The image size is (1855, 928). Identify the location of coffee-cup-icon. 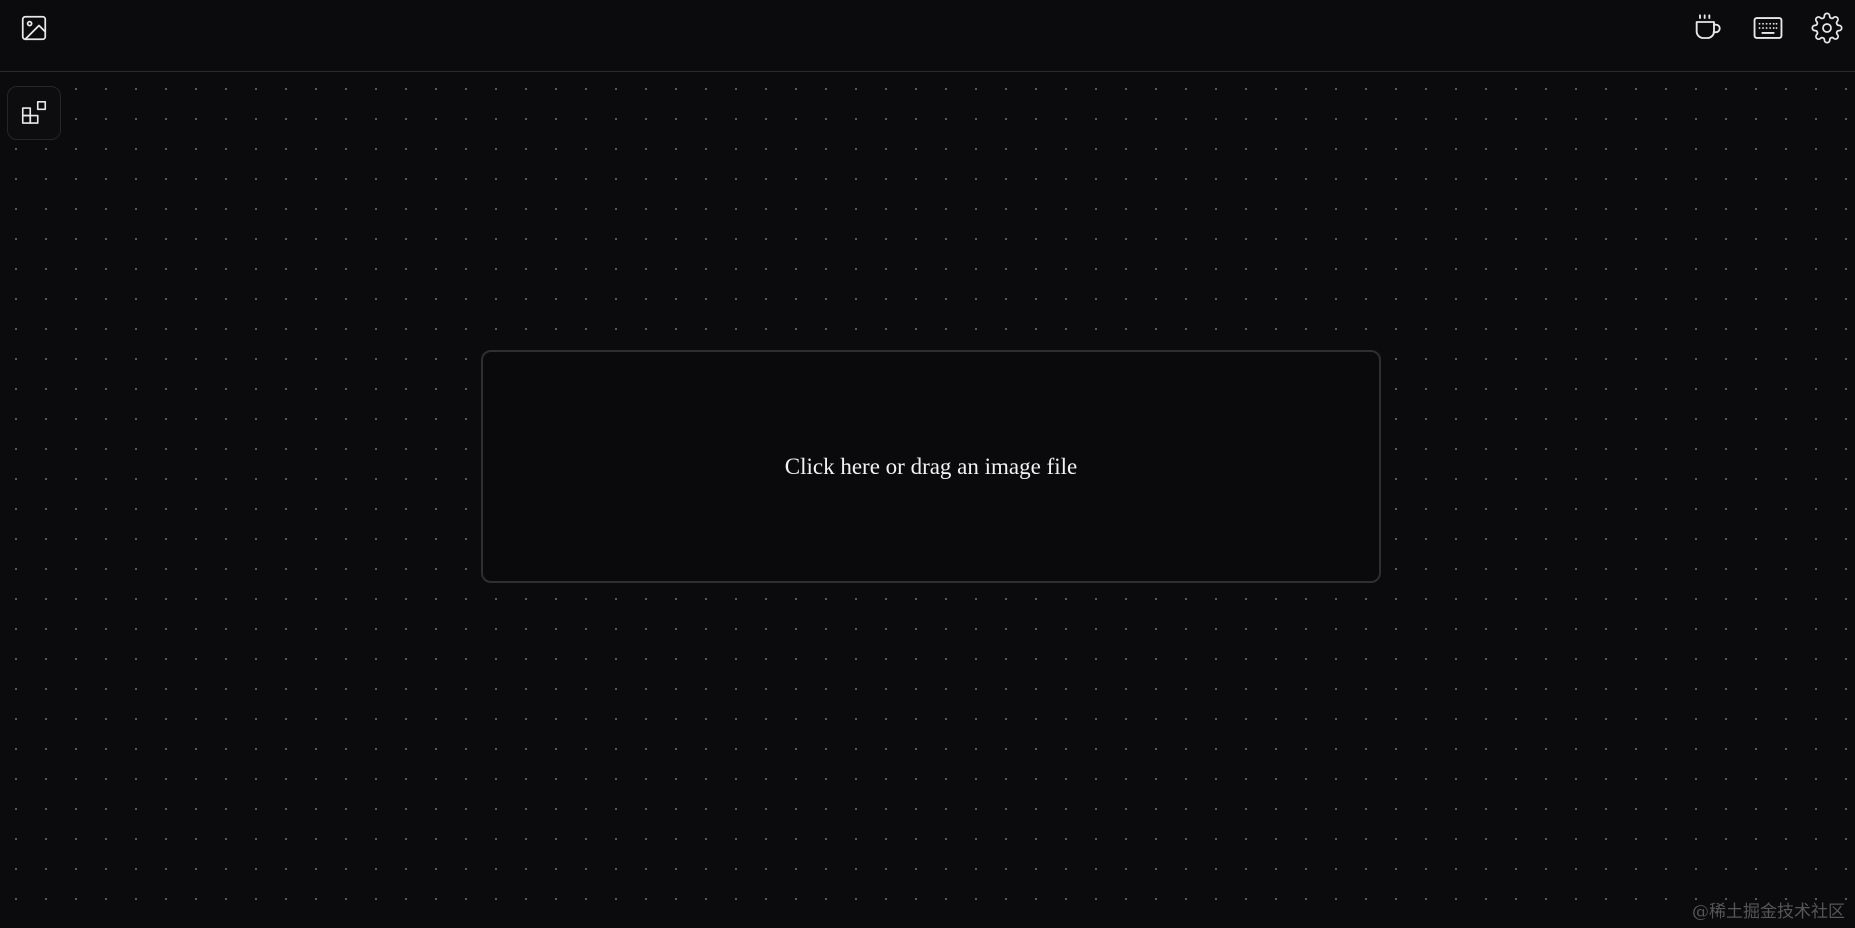
(1708, 26).